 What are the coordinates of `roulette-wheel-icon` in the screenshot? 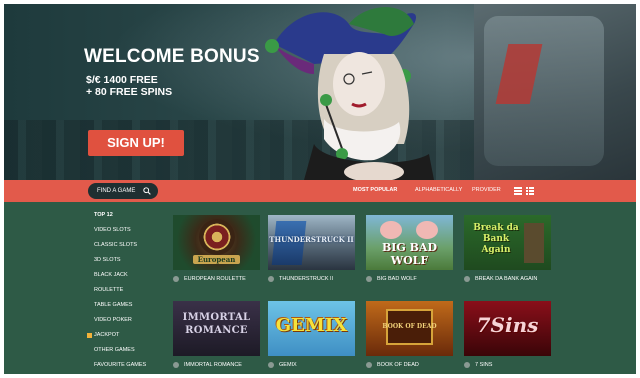 It's located at (217, 237).